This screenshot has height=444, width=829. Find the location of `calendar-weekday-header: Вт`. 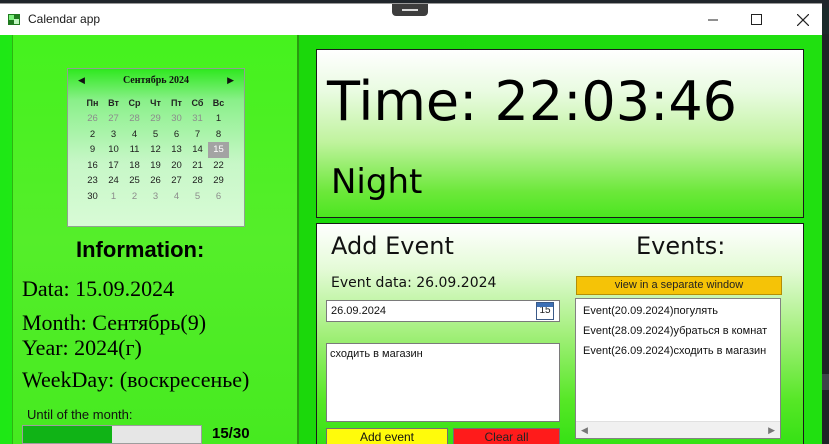

calendar-weekday-header: Вт is located at coordinates (113, 103).